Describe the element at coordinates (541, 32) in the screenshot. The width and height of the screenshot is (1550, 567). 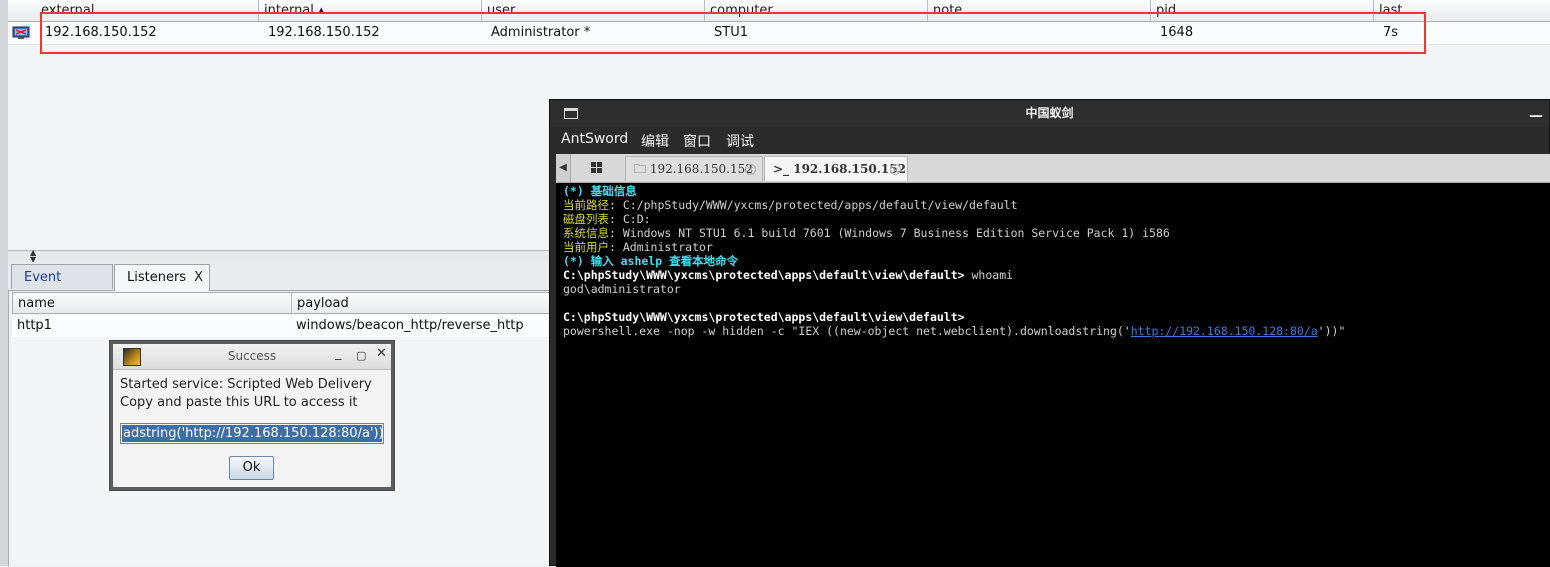
I see `cell-user: Administrator *` at that location.